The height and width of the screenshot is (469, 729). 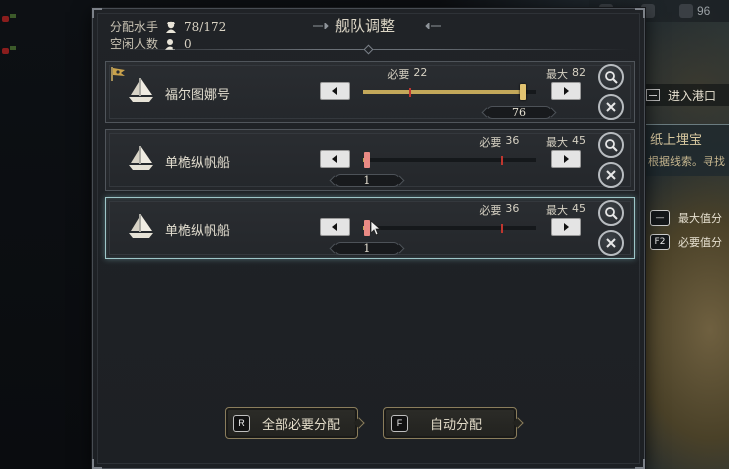 I want to click on assign-all-required-button: R 全部必要分配, so click(x=295, y=423).